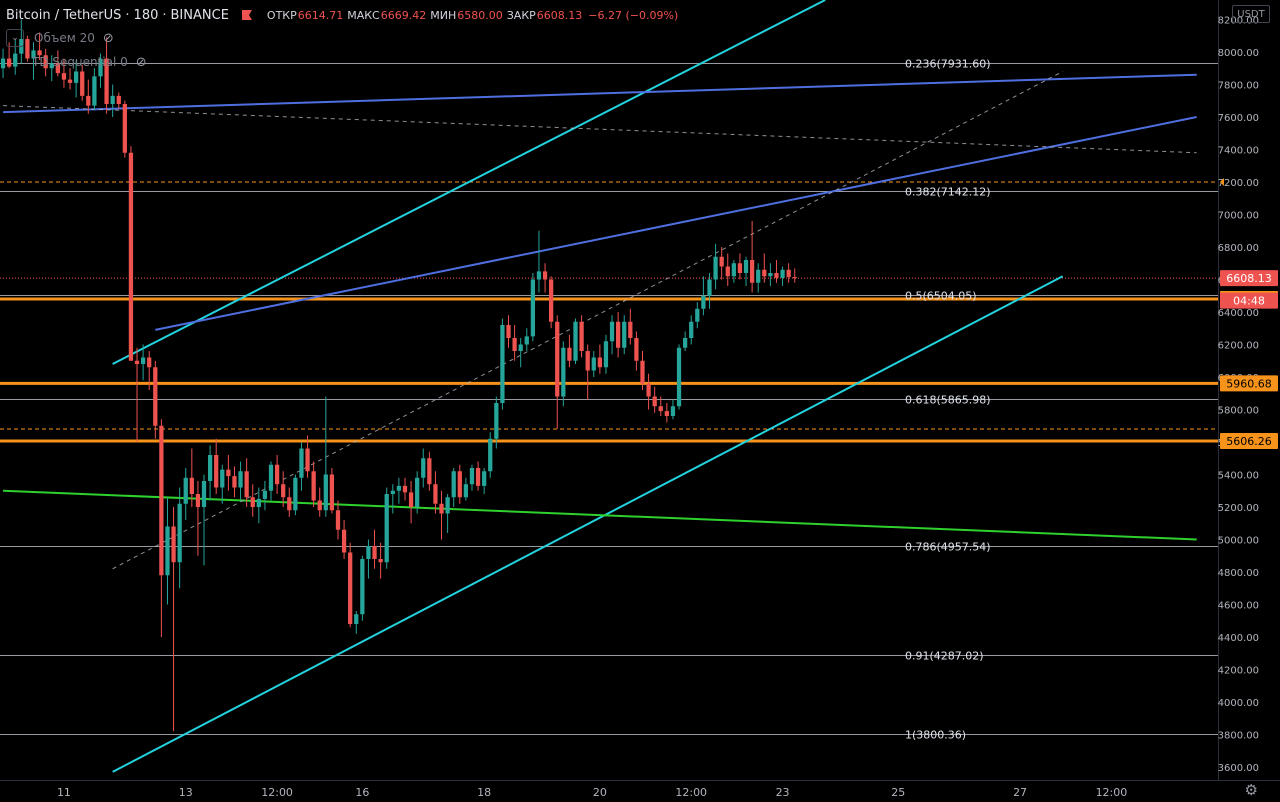  What do you see at coordinates (633, 15) in the screenshot?
I see `change-value: −6.27 (−0.09%)` at bounding box center [633, 15].